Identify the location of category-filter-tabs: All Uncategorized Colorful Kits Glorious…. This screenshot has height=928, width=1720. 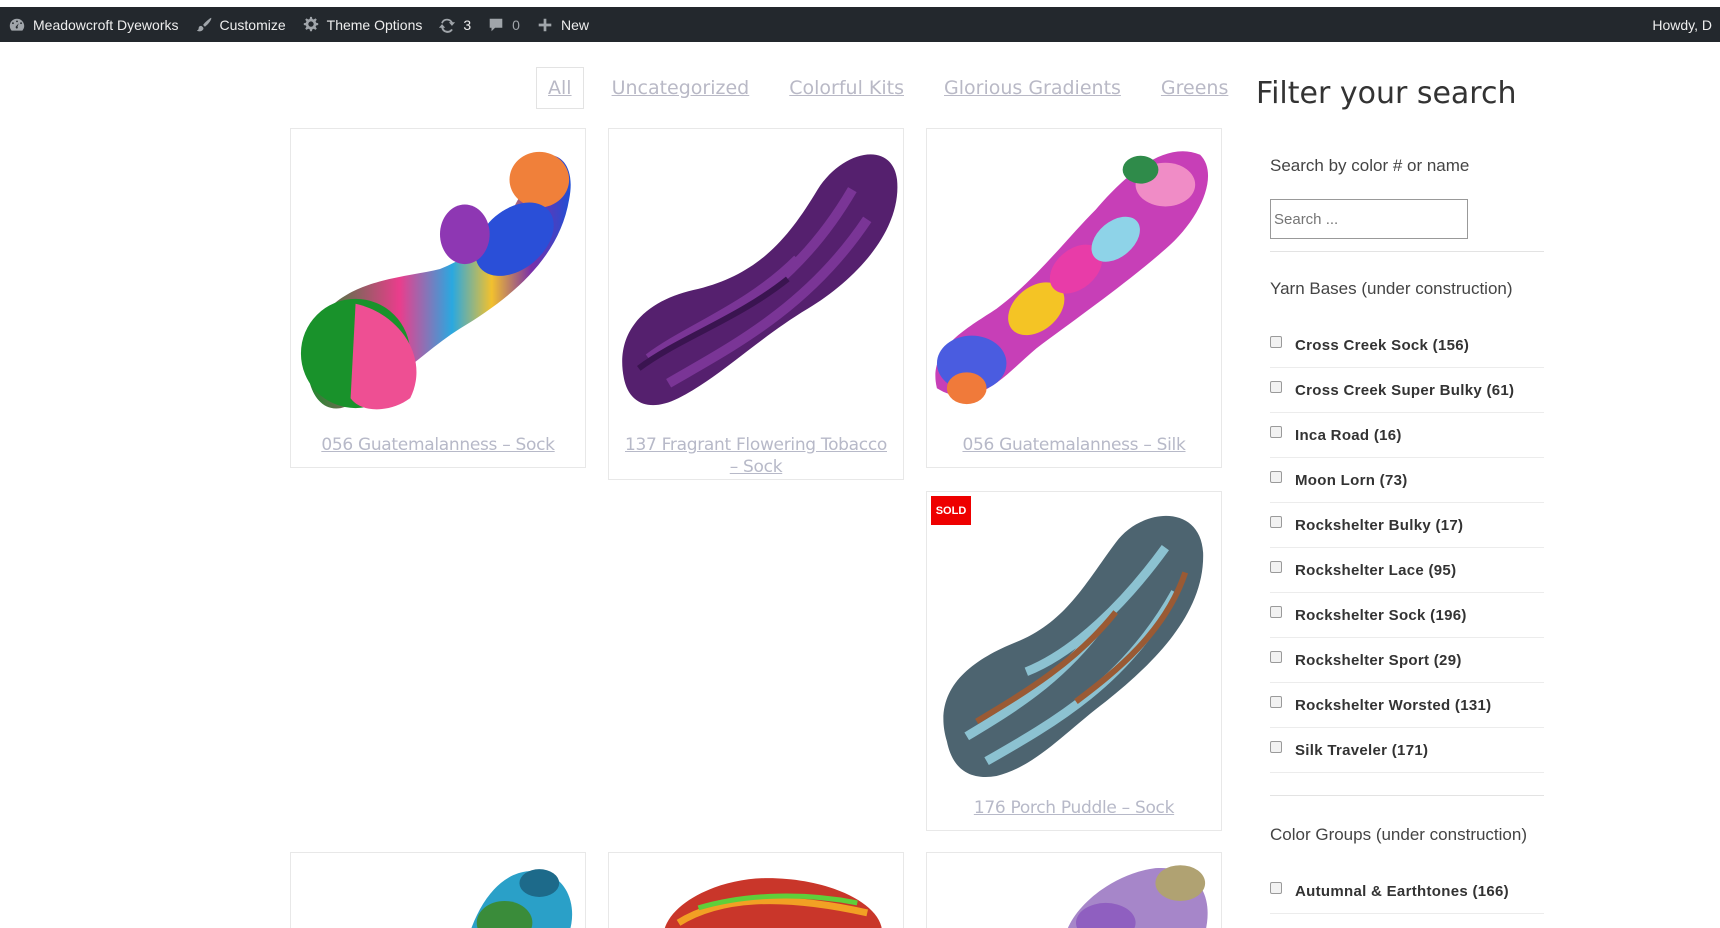
(896, 88).